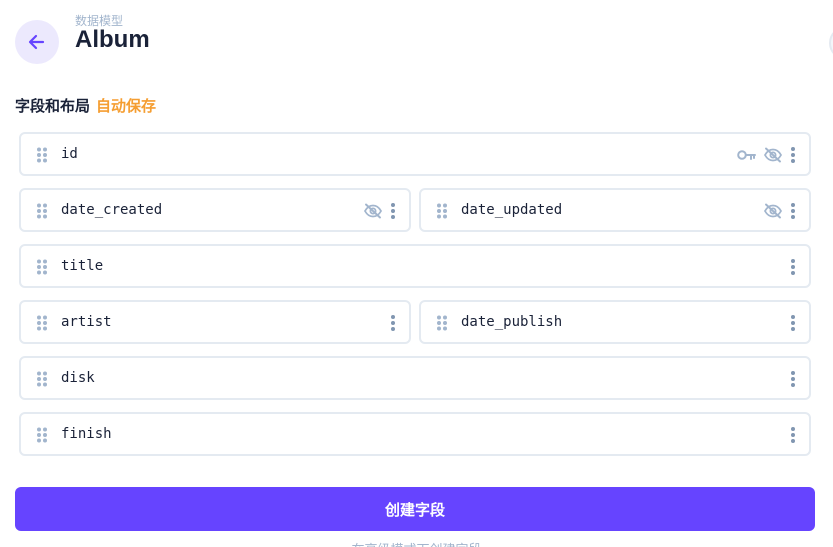  Describe the element at coordinates (82, 266) in the screenshot. I see `field-name: title` at that location.